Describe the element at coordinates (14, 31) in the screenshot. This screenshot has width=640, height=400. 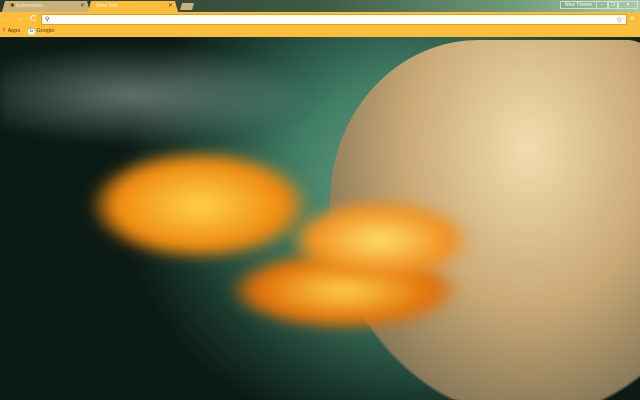
I see `bookmark-label: Apps` at that location.